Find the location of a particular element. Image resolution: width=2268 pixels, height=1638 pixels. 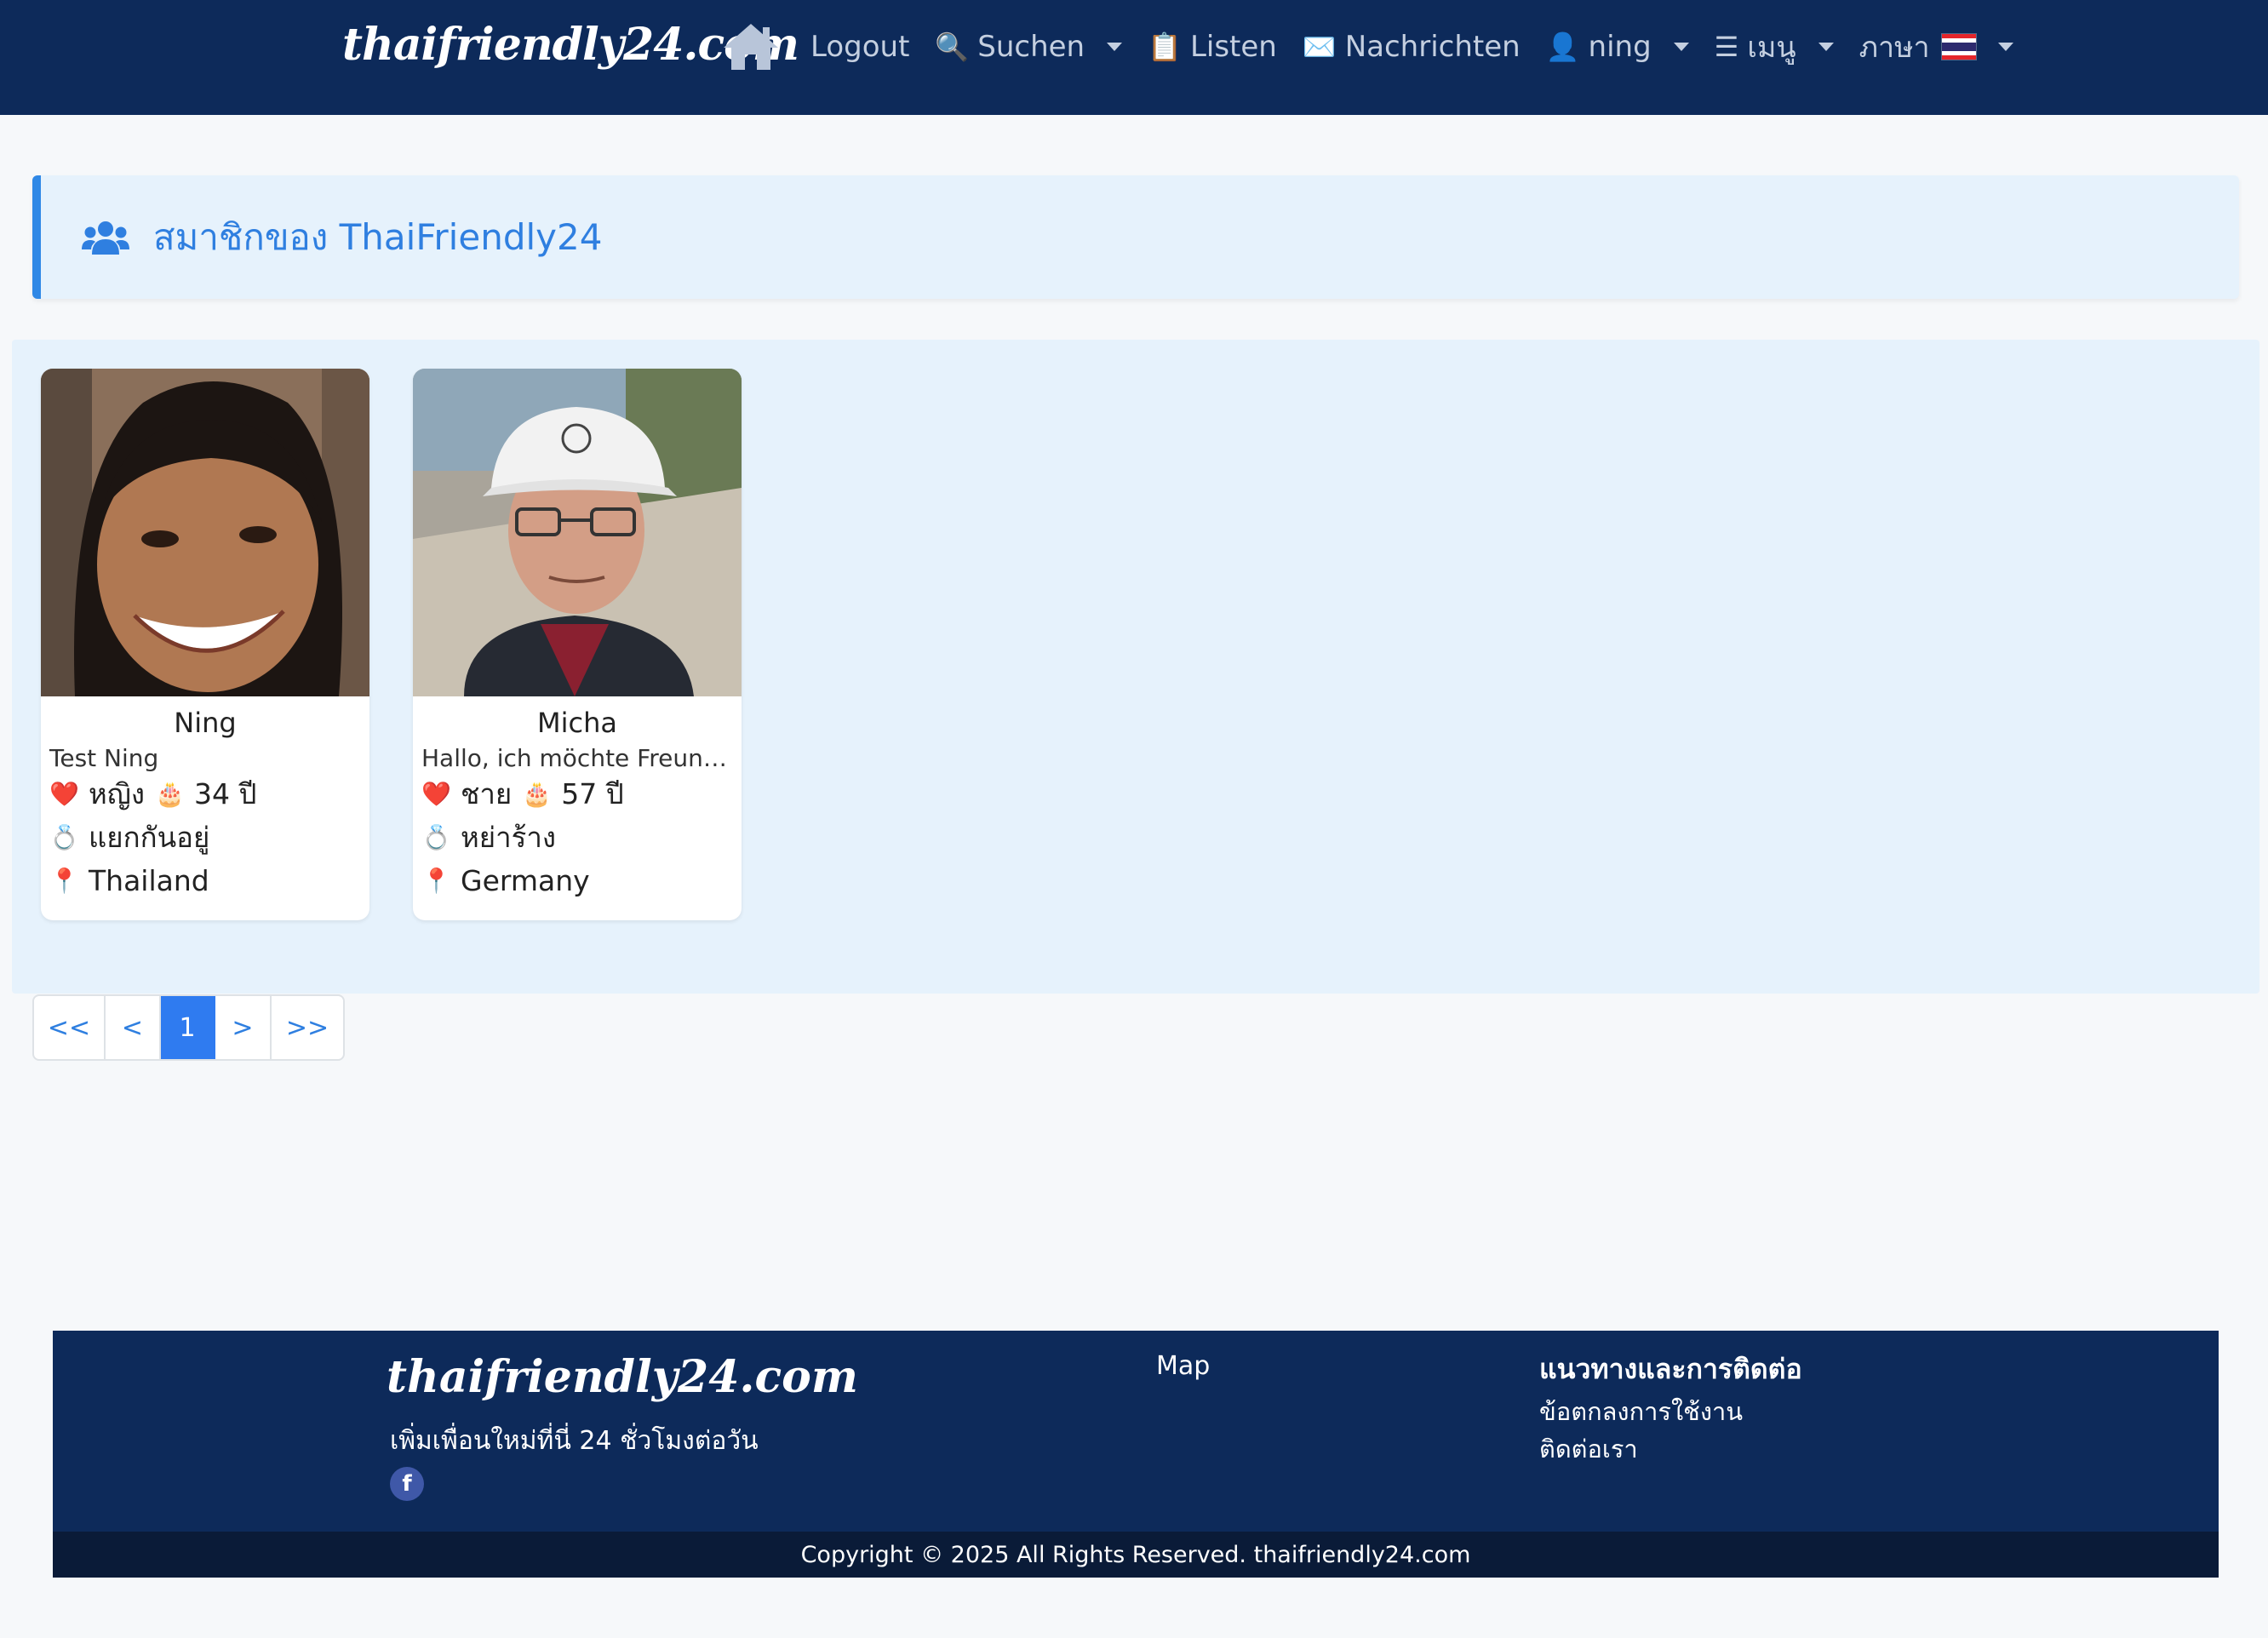

envelope-icon: ✉️ is located at coordinates (1319, 47).